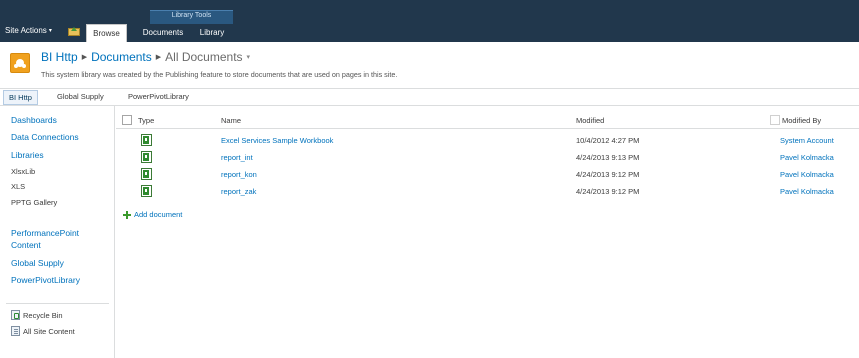 The image size is (859, 358). Describe the element at coordinates (127, 214) in the screenshot. I see `plus-icon` at that location.